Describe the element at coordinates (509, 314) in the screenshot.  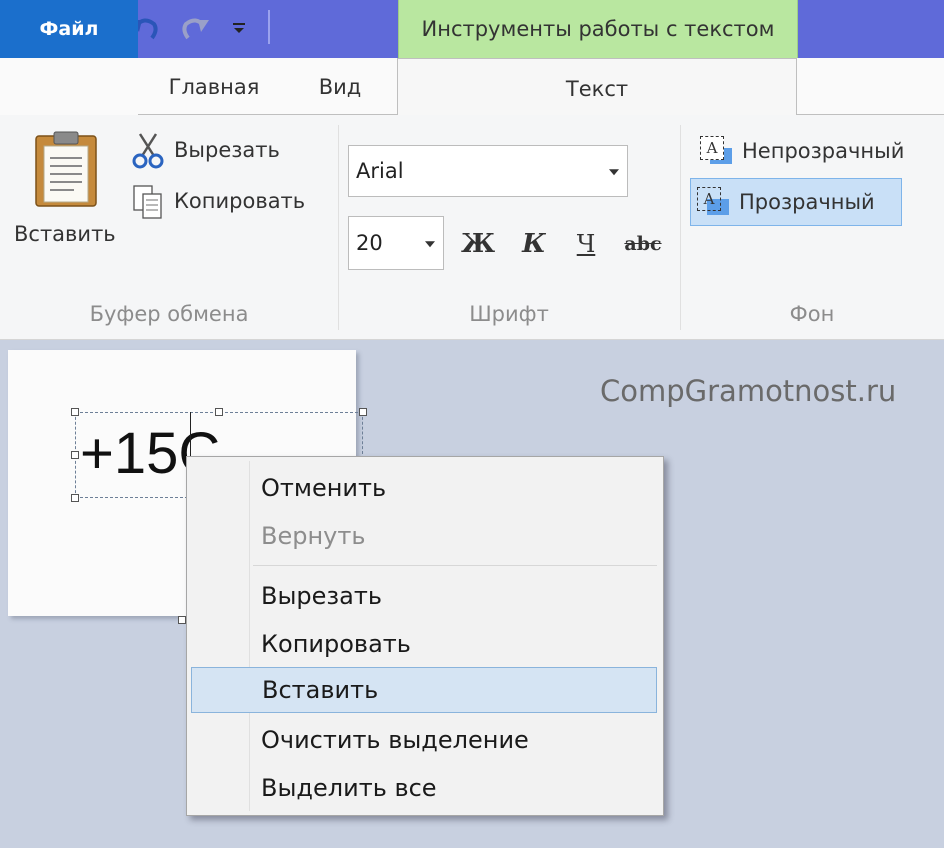
I see `font-group-label: Шрифт` at that location.